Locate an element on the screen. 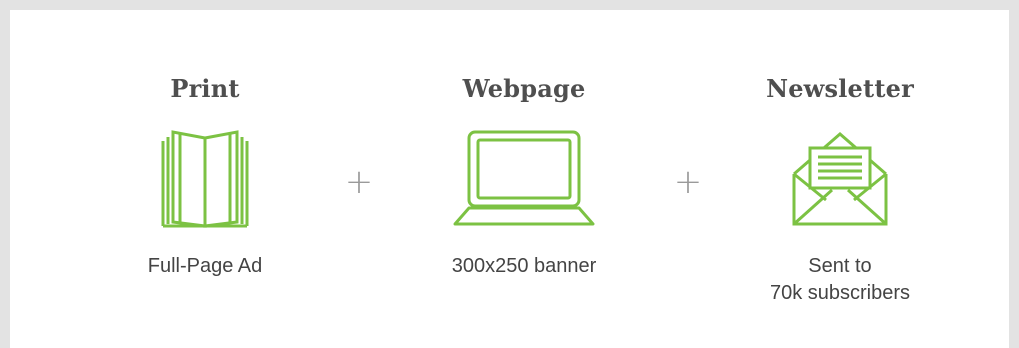 Image resolution: width=1019 pixels, height=348 pixels. channel-title: Print is located at coordinates (205, 88).